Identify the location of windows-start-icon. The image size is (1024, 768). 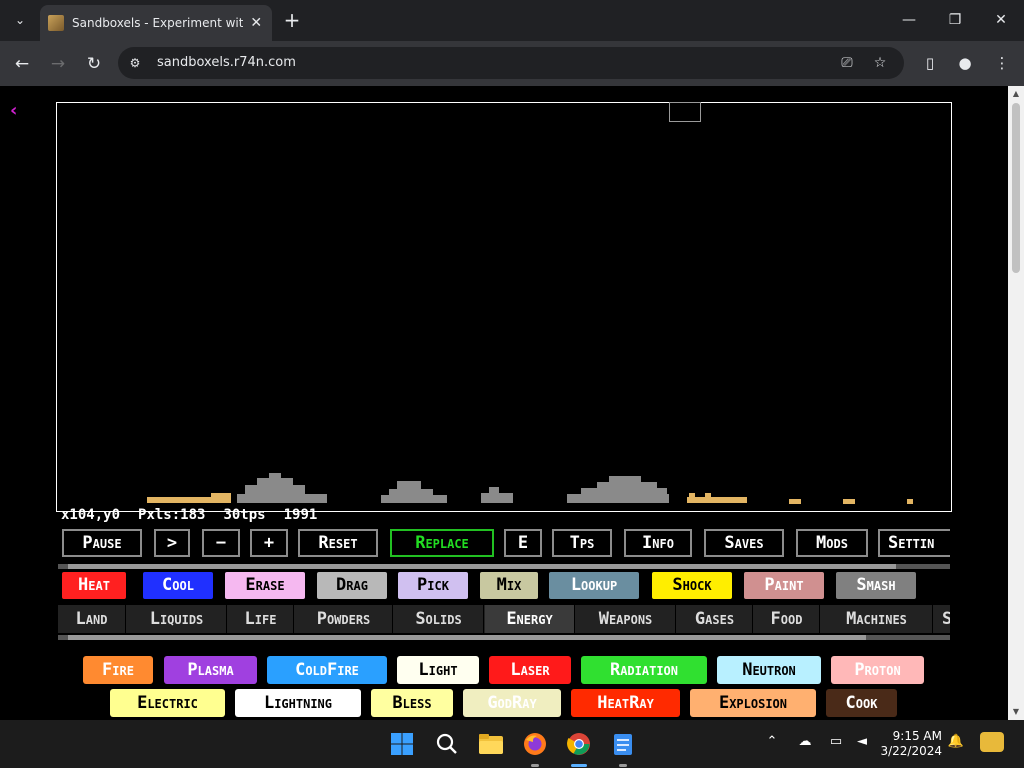
(402, 744).